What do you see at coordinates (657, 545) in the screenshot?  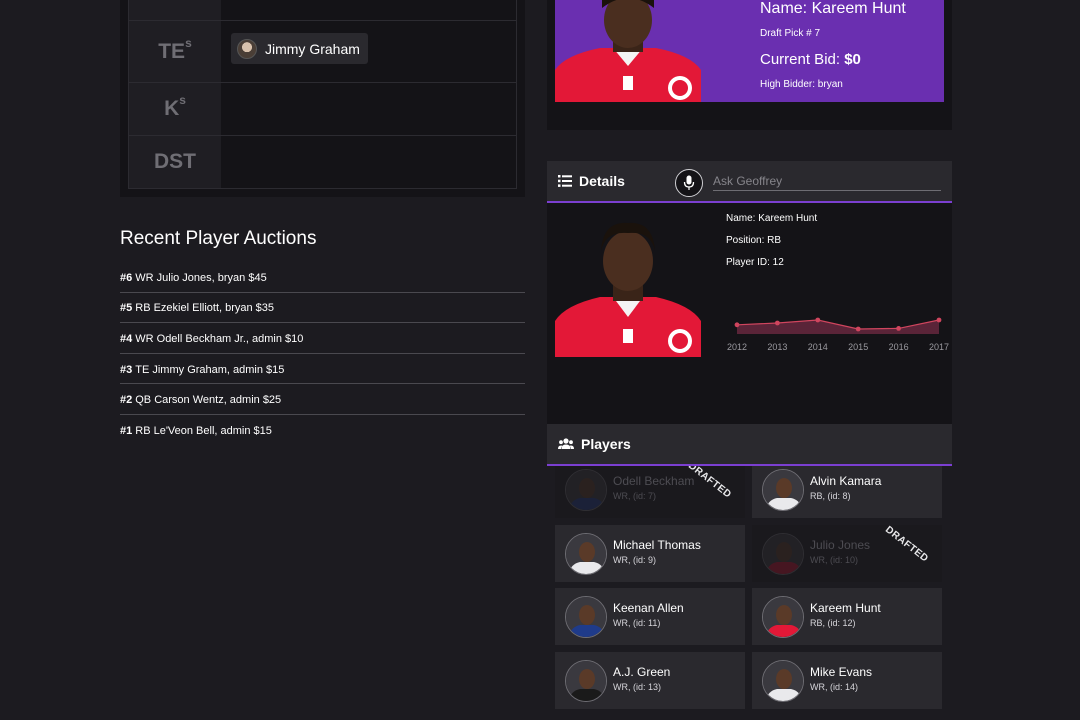 I see `player-name: Michael Thomas` at bounding box center [657, 545].